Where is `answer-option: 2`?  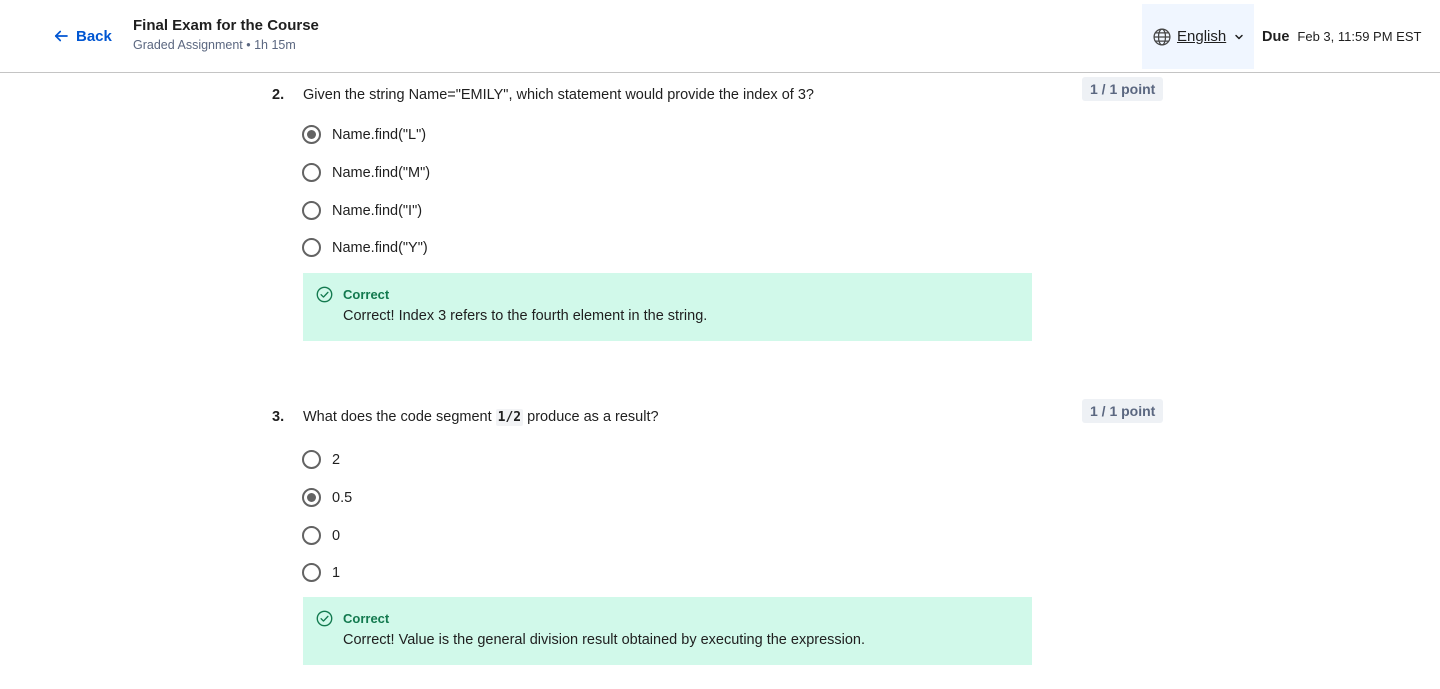
answer-option: 2 is located at coordinates (321, 459).